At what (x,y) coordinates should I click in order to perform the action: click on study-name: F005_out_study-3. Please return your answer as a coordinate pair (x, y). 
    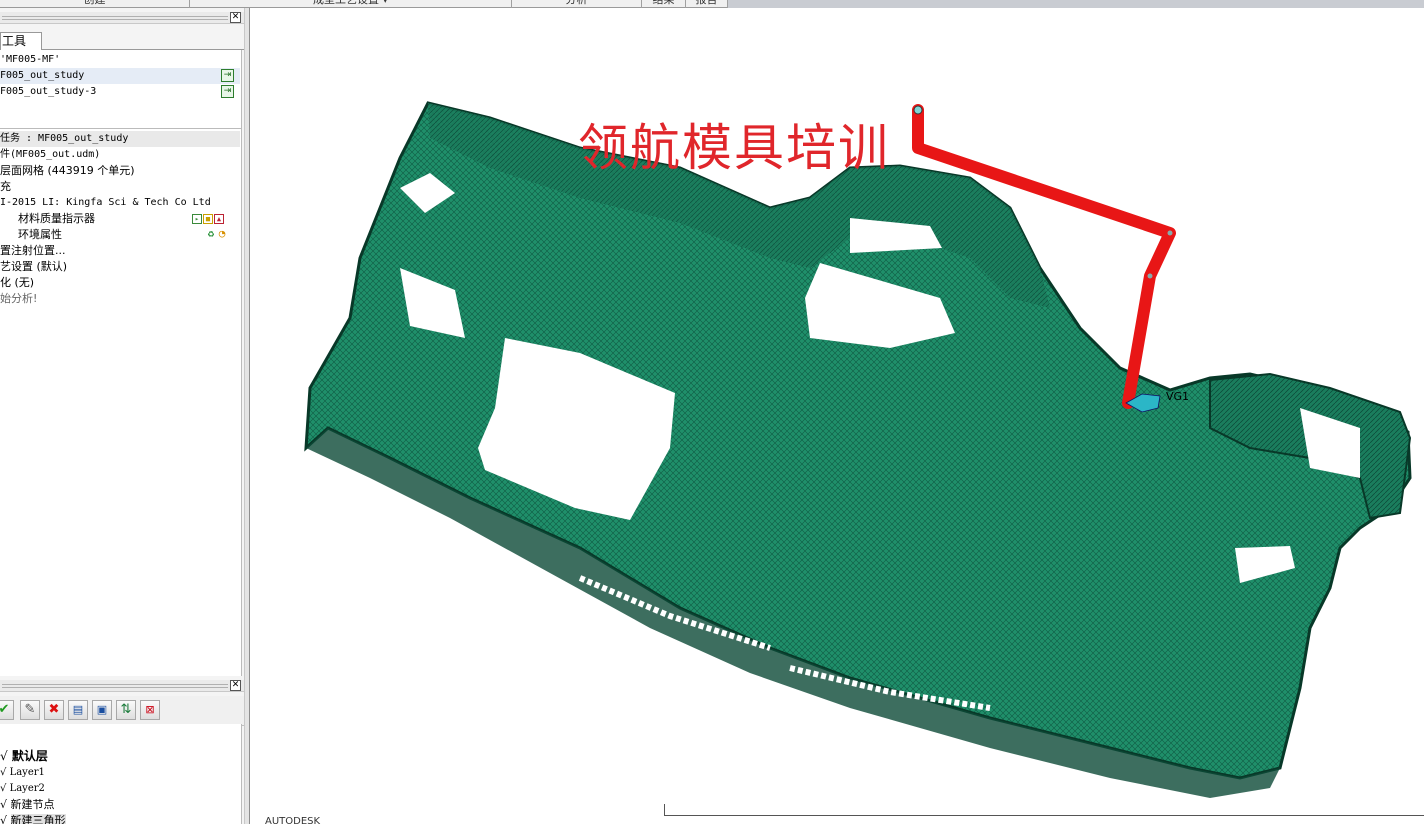
    Looking at the image, I should click on (48, 91).